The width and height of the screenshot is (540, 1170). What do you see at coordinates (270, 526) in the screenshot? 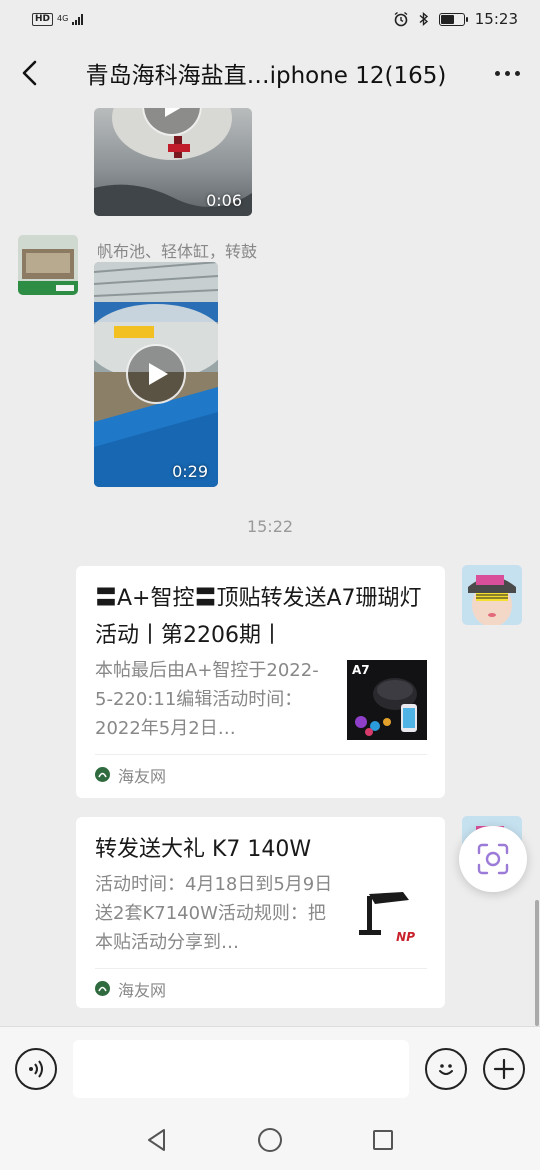
I see `message-timestamp: 15:22` at bounding box center [270, 526].